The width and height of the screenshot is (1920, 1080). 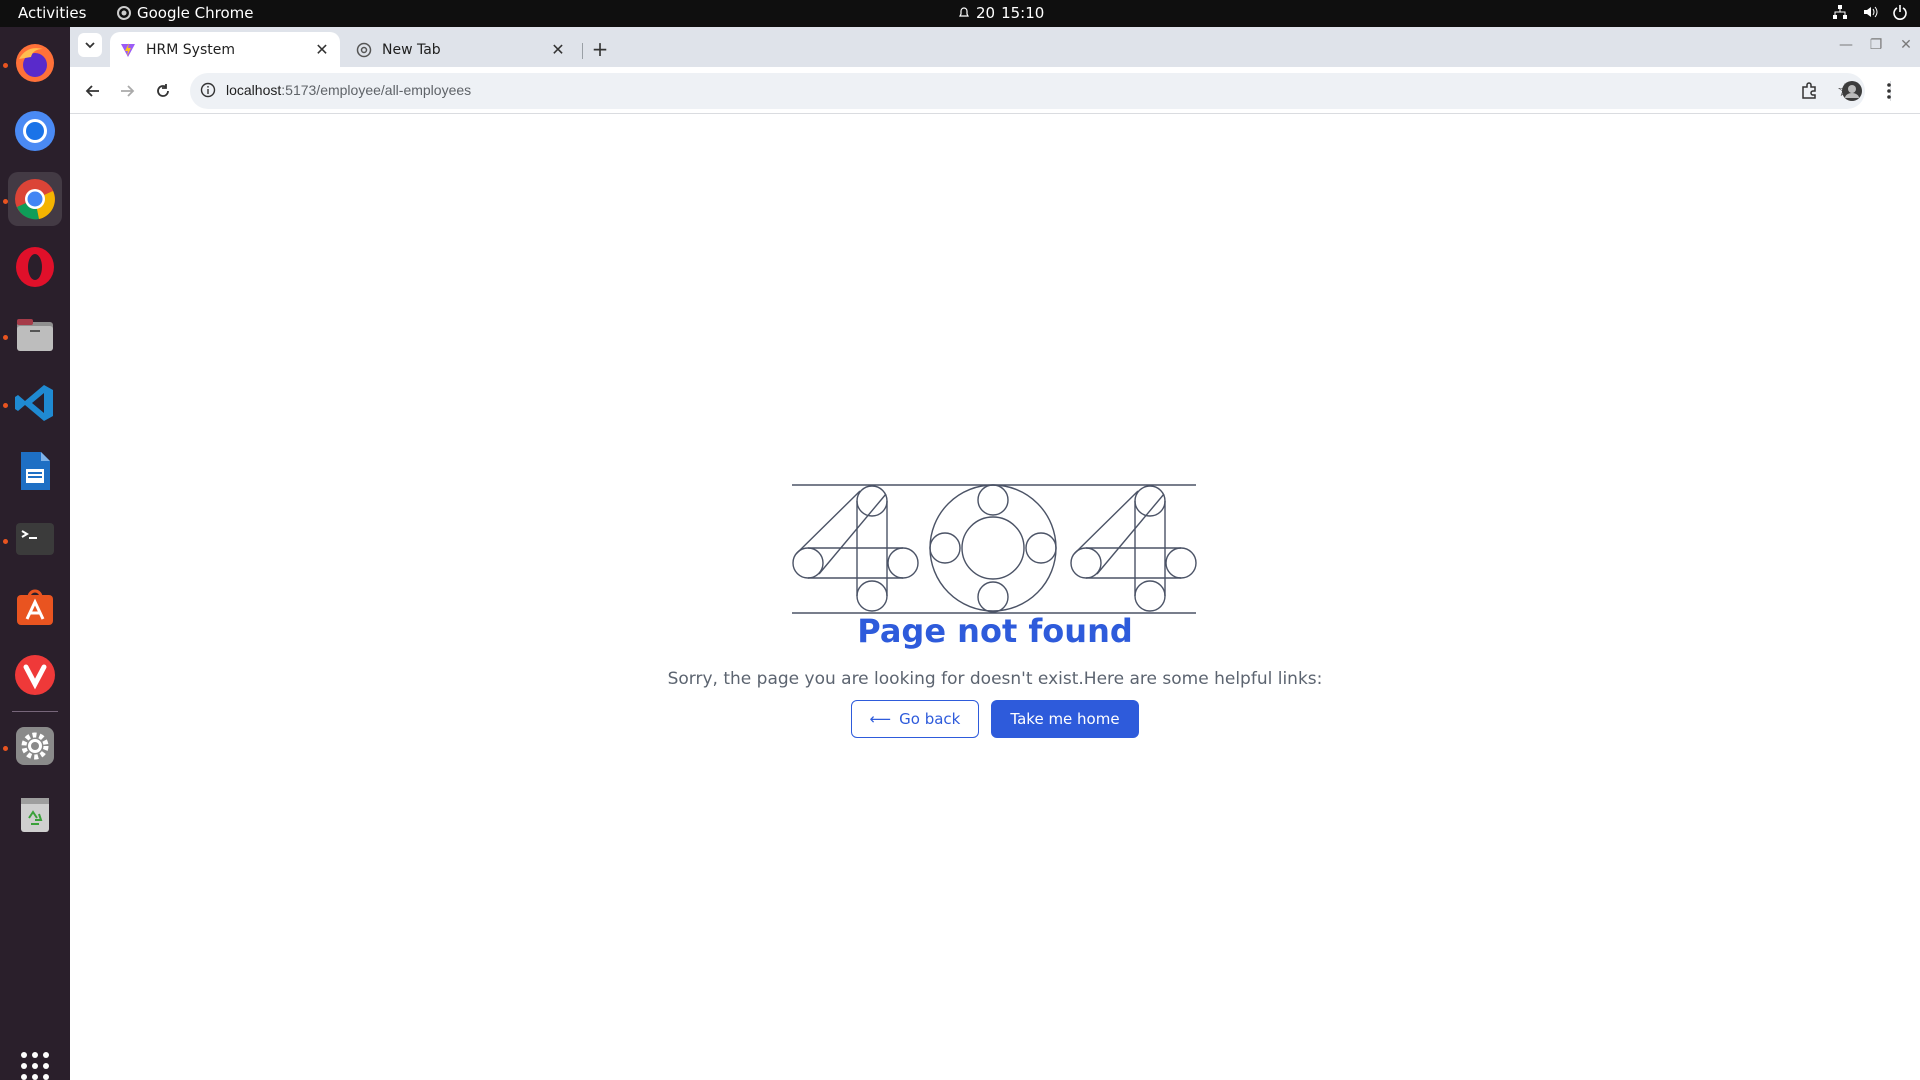 I want to click on show-apps-icon, so click(x=35, y=1059).